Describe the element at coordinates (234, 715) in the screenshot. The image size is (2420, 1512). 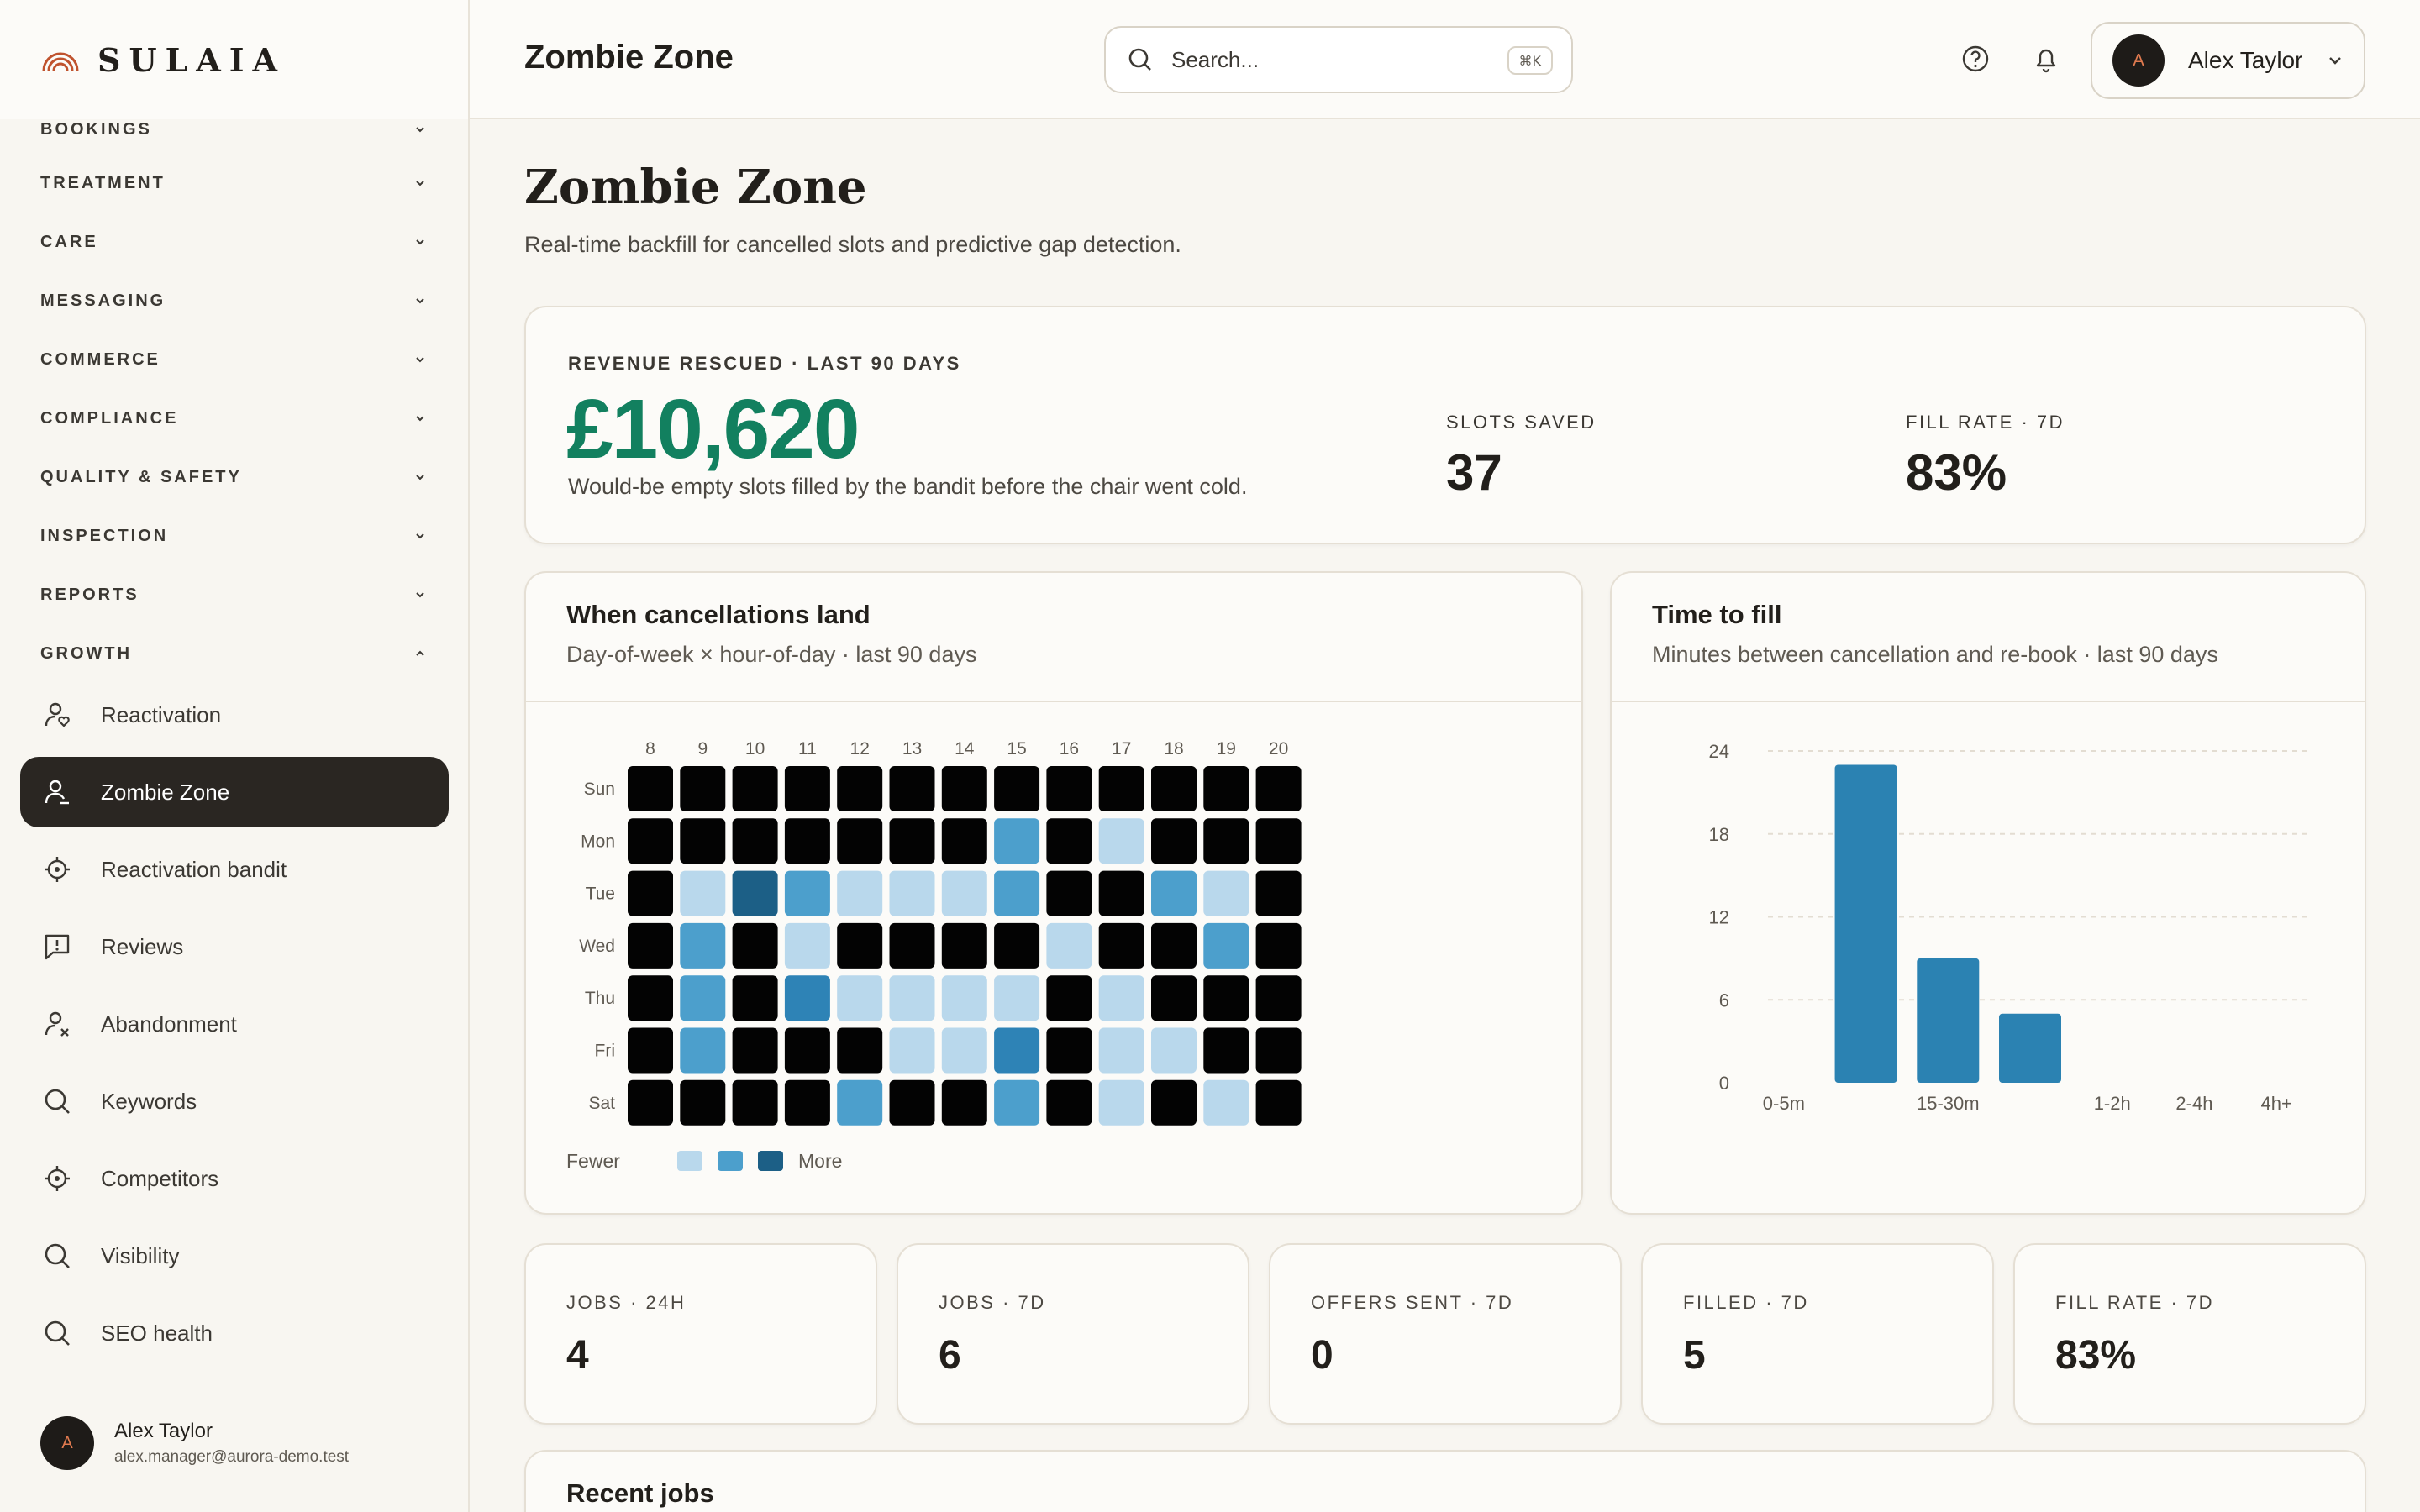
I see `sidebar-item-reactivation: Reactivation` at that location.